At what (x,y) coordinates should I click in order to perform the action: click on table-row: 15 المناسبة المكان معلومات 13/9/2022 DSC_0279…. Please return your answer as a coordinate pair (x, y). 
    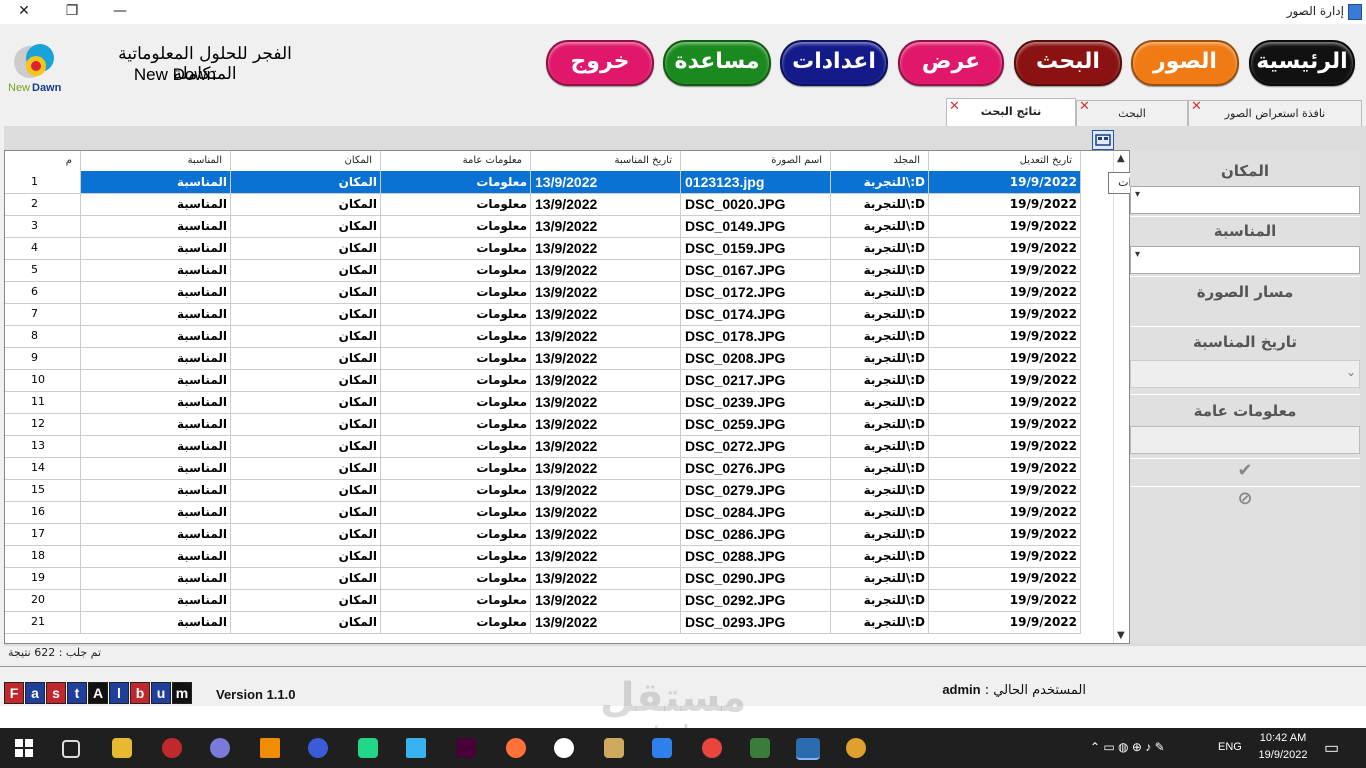
    Looking at the image, I should click on (543, 490).